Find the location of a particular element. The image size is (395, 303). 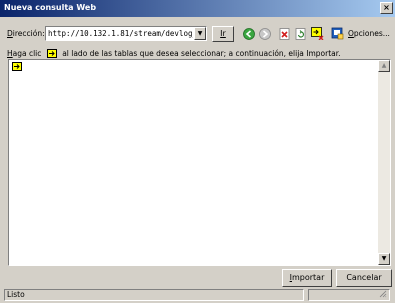

address-label-text: irección: is located at coordinates (28, 33).